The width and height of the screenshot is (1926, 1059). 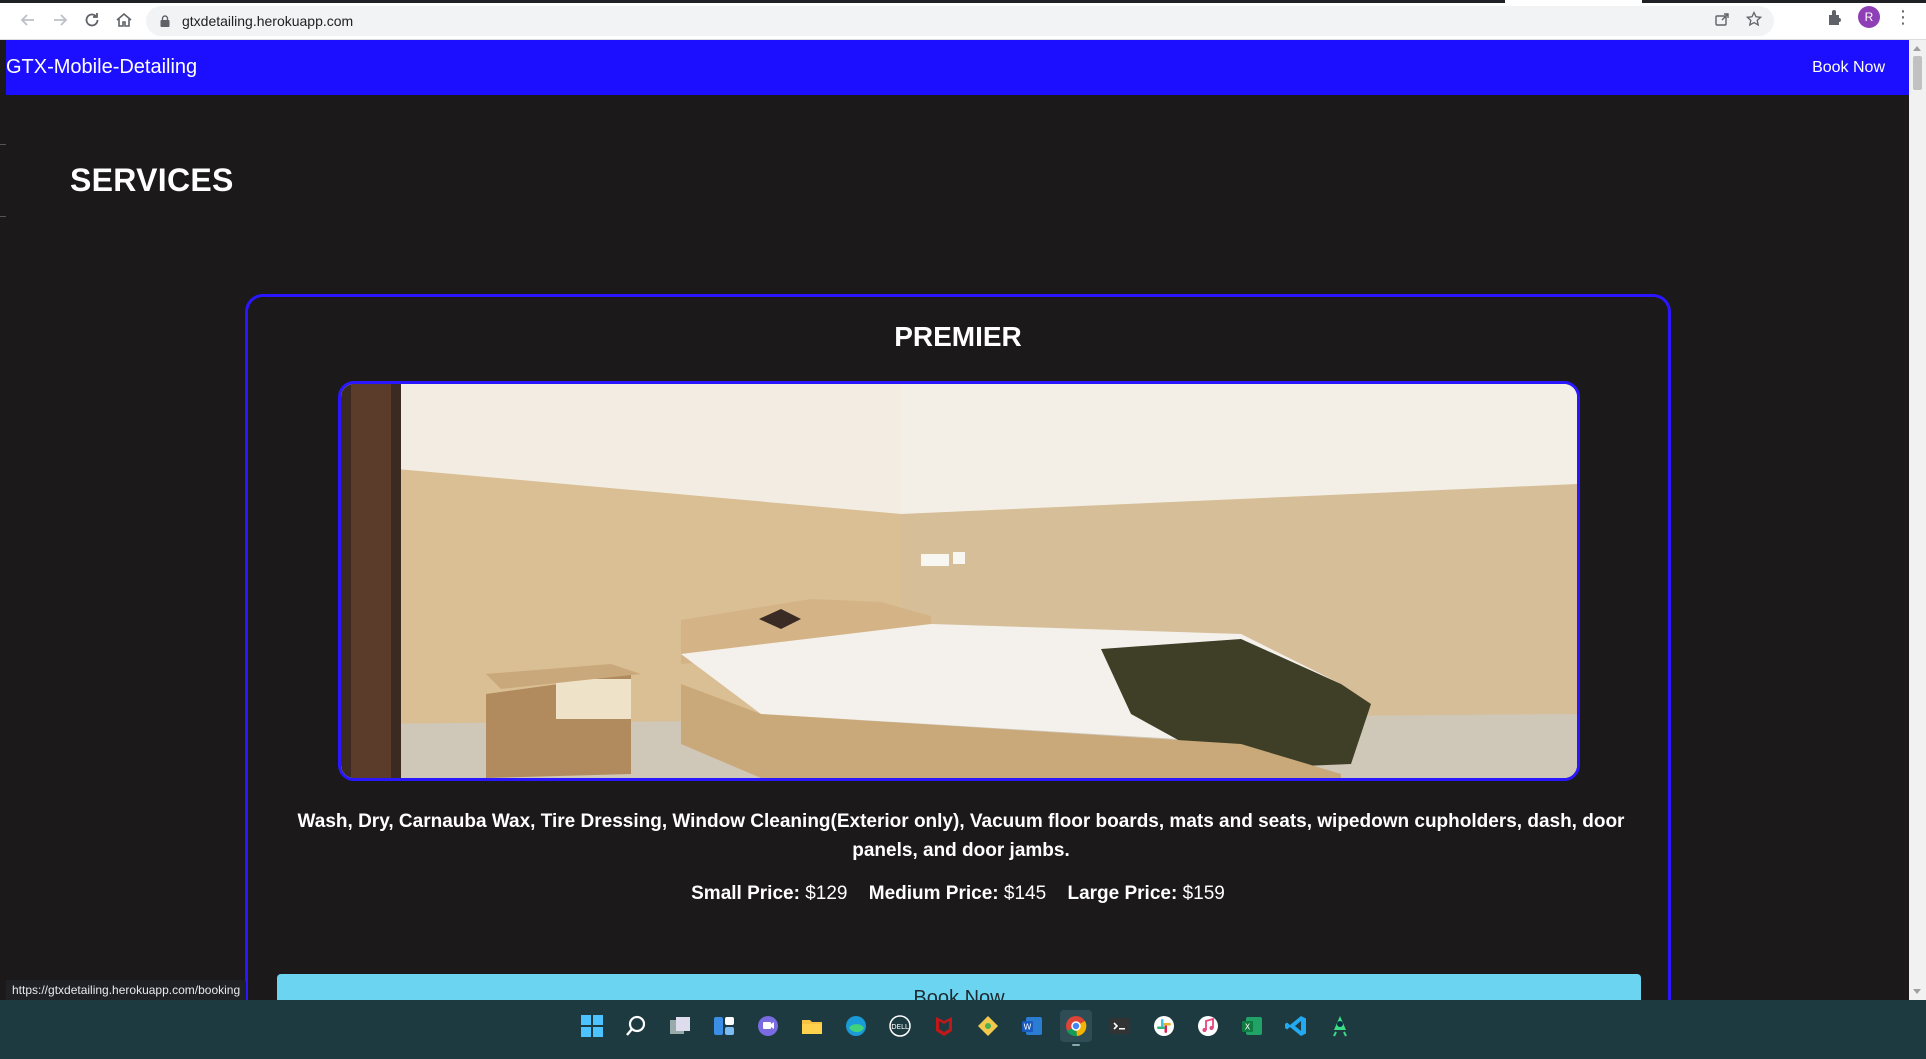 I want to click on terminal-icon, so click(x=1120, y=1026).